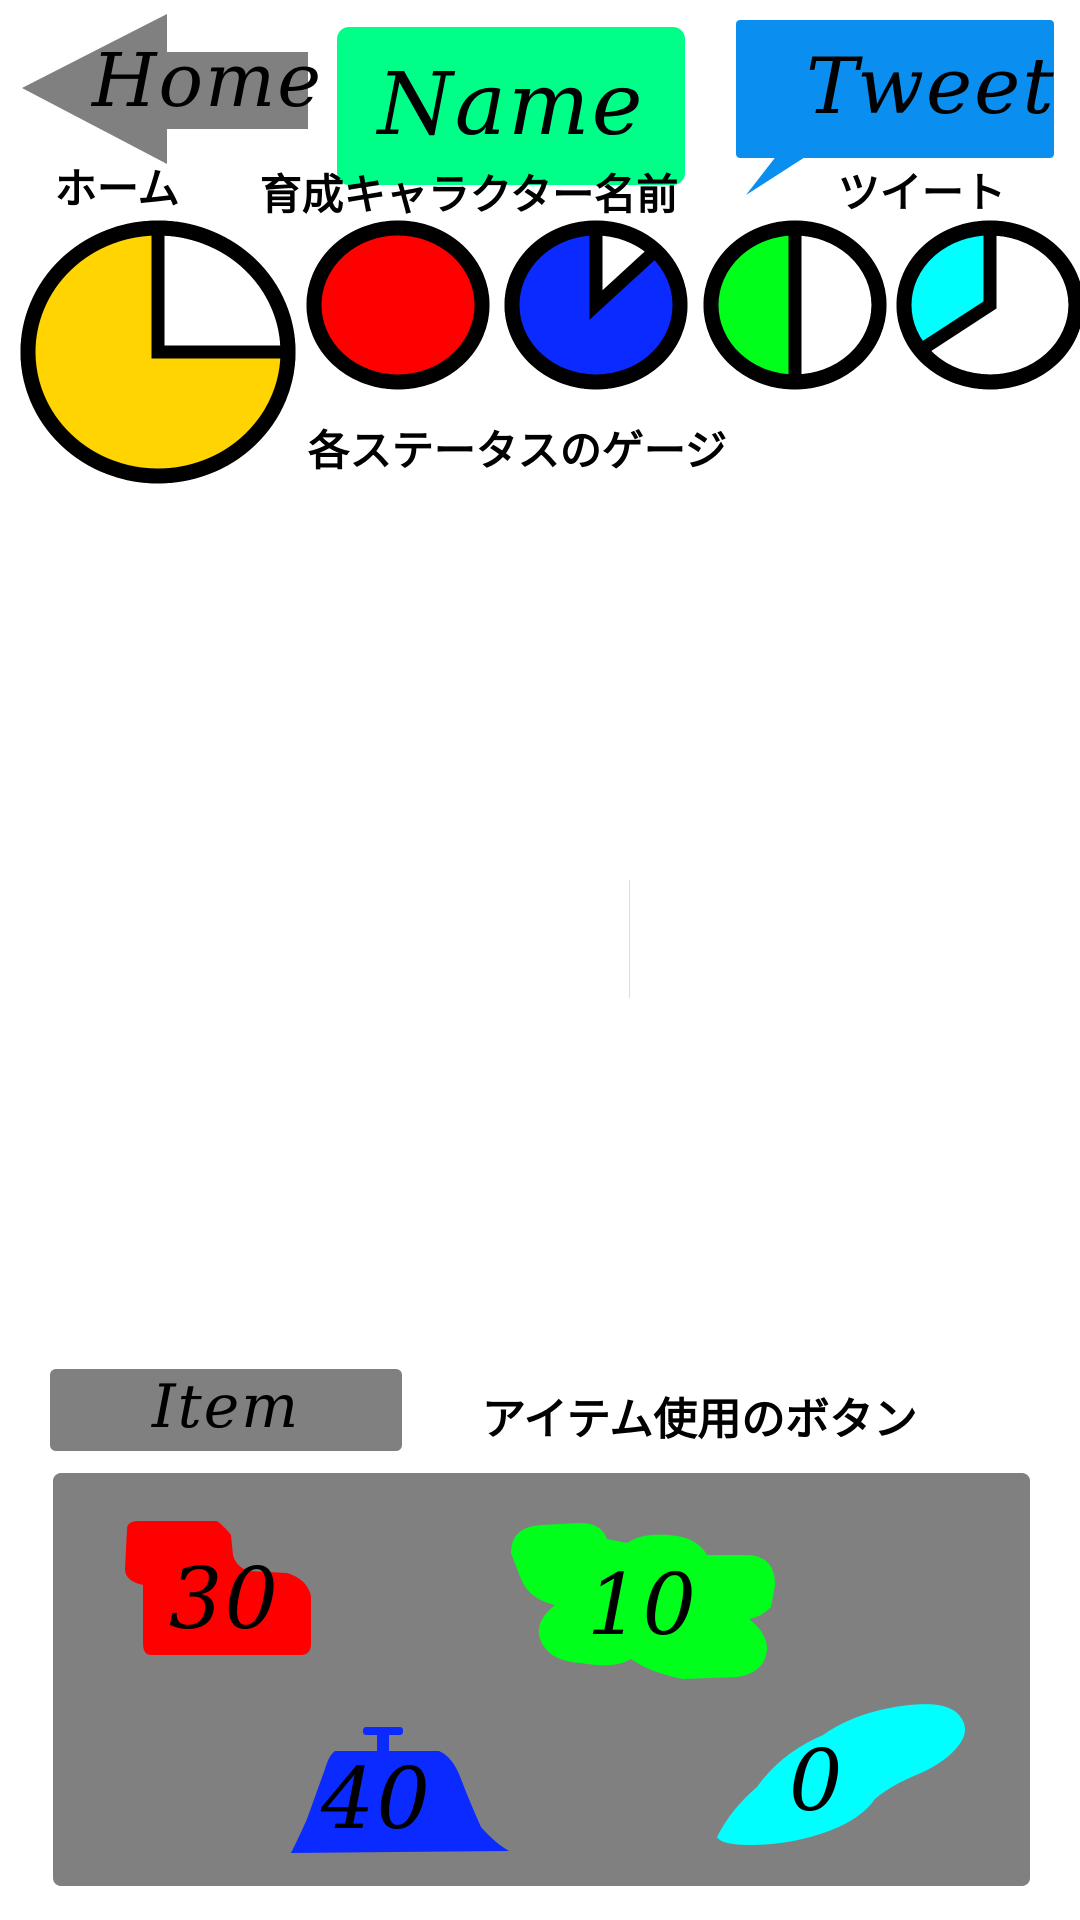 The width and height of the screenshot is (1080, 1920). What do you see at coordinates (700, 1419) in the screenshot?
I see `item-use-caption: アイテム使用のボタン` at bounding box center [700, 1419].